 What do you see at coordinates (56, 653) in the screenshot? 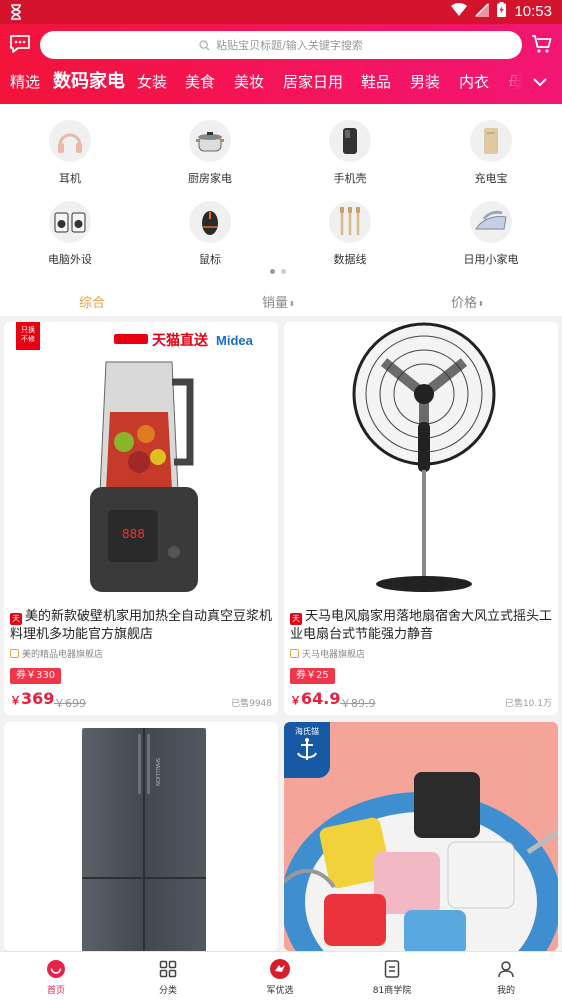
I see `shop-name: 美的精品电器旗舰店` at bounding box center [56, 653].